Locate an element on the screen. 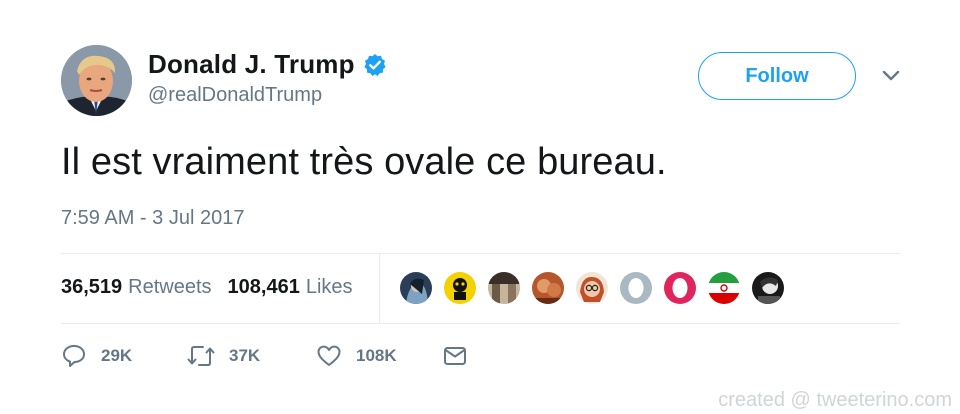 The width and height of the screenshot is (960, 414). likes-stat: 108,461 Likes is located at coordinates (290, 287).